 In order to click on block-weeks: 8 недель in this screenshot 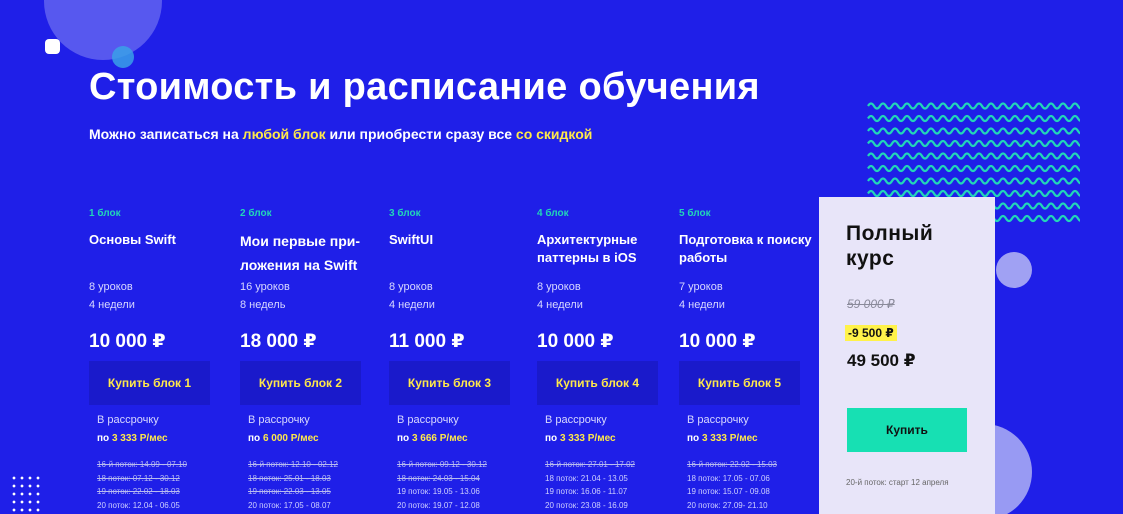, I will do `click(263, 305)`.